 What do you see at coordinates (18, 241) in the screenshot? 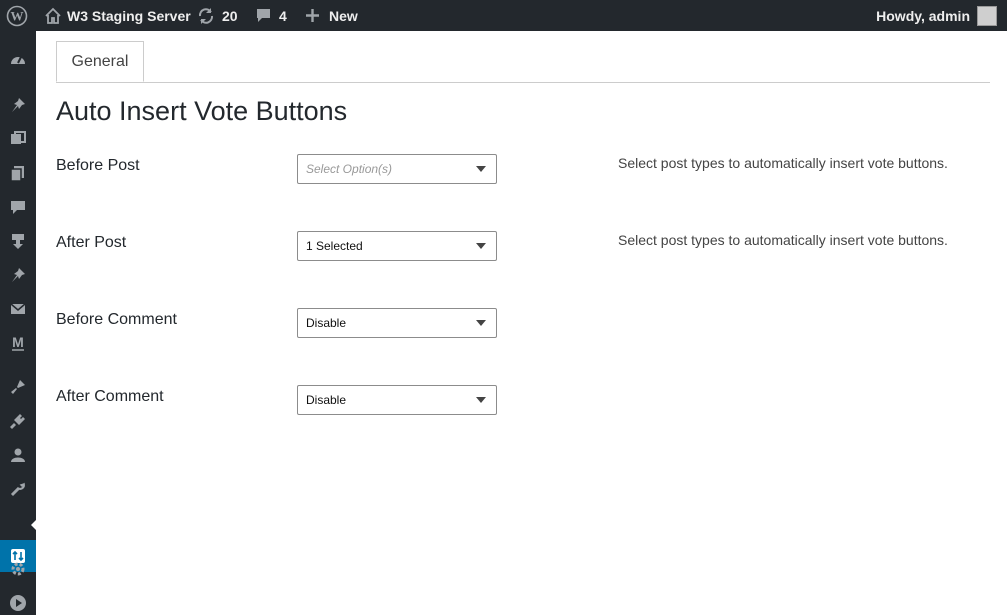
I see `download-icon` at bounding box center [18, 241].